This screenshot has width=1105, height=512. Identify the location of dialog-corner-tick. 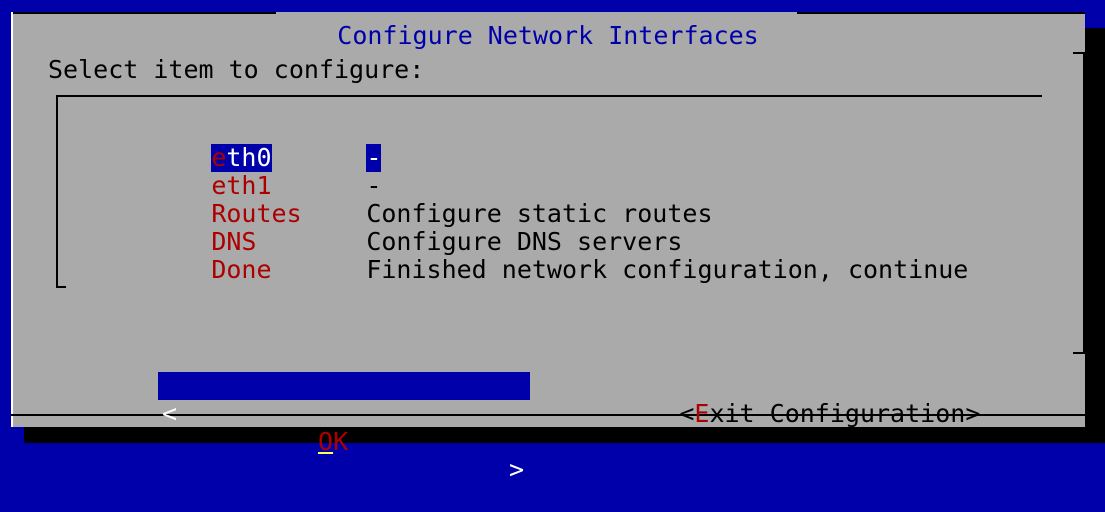
(1078, 53).